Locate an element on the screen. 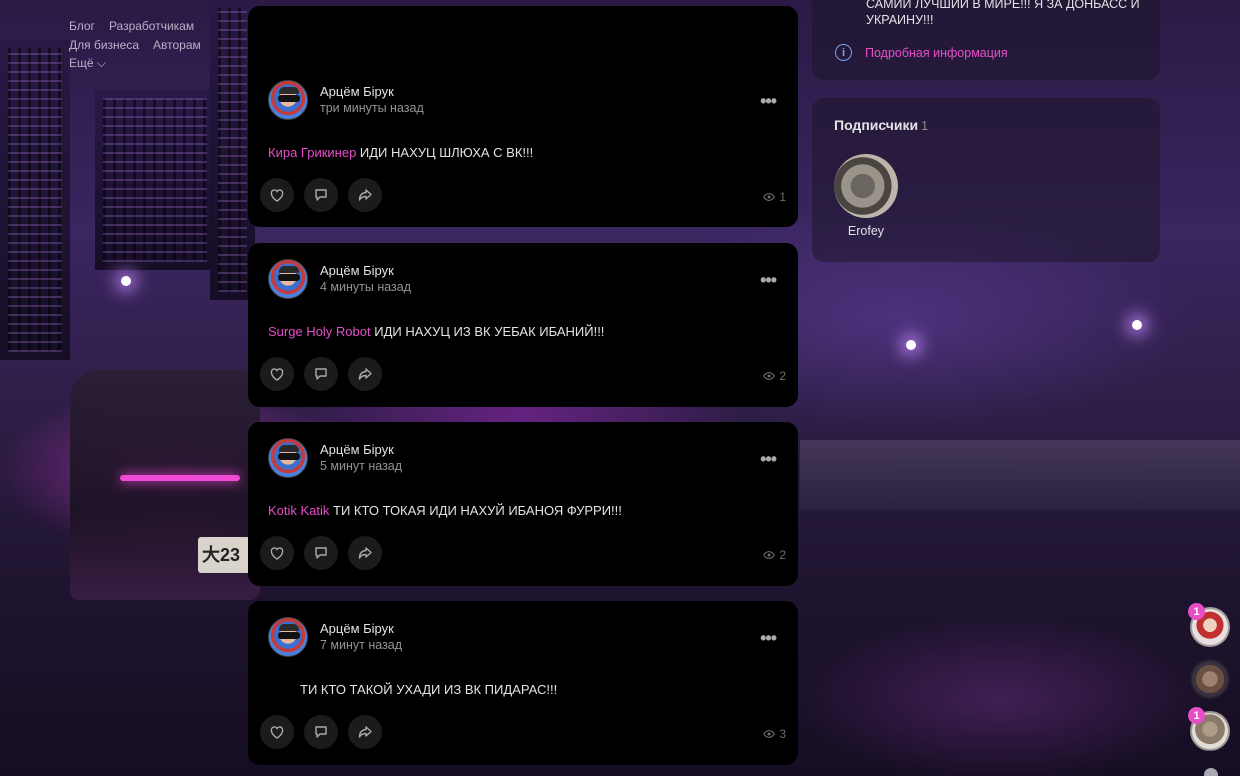  post-time: три минуты назад is located at coordinates (372, 108).